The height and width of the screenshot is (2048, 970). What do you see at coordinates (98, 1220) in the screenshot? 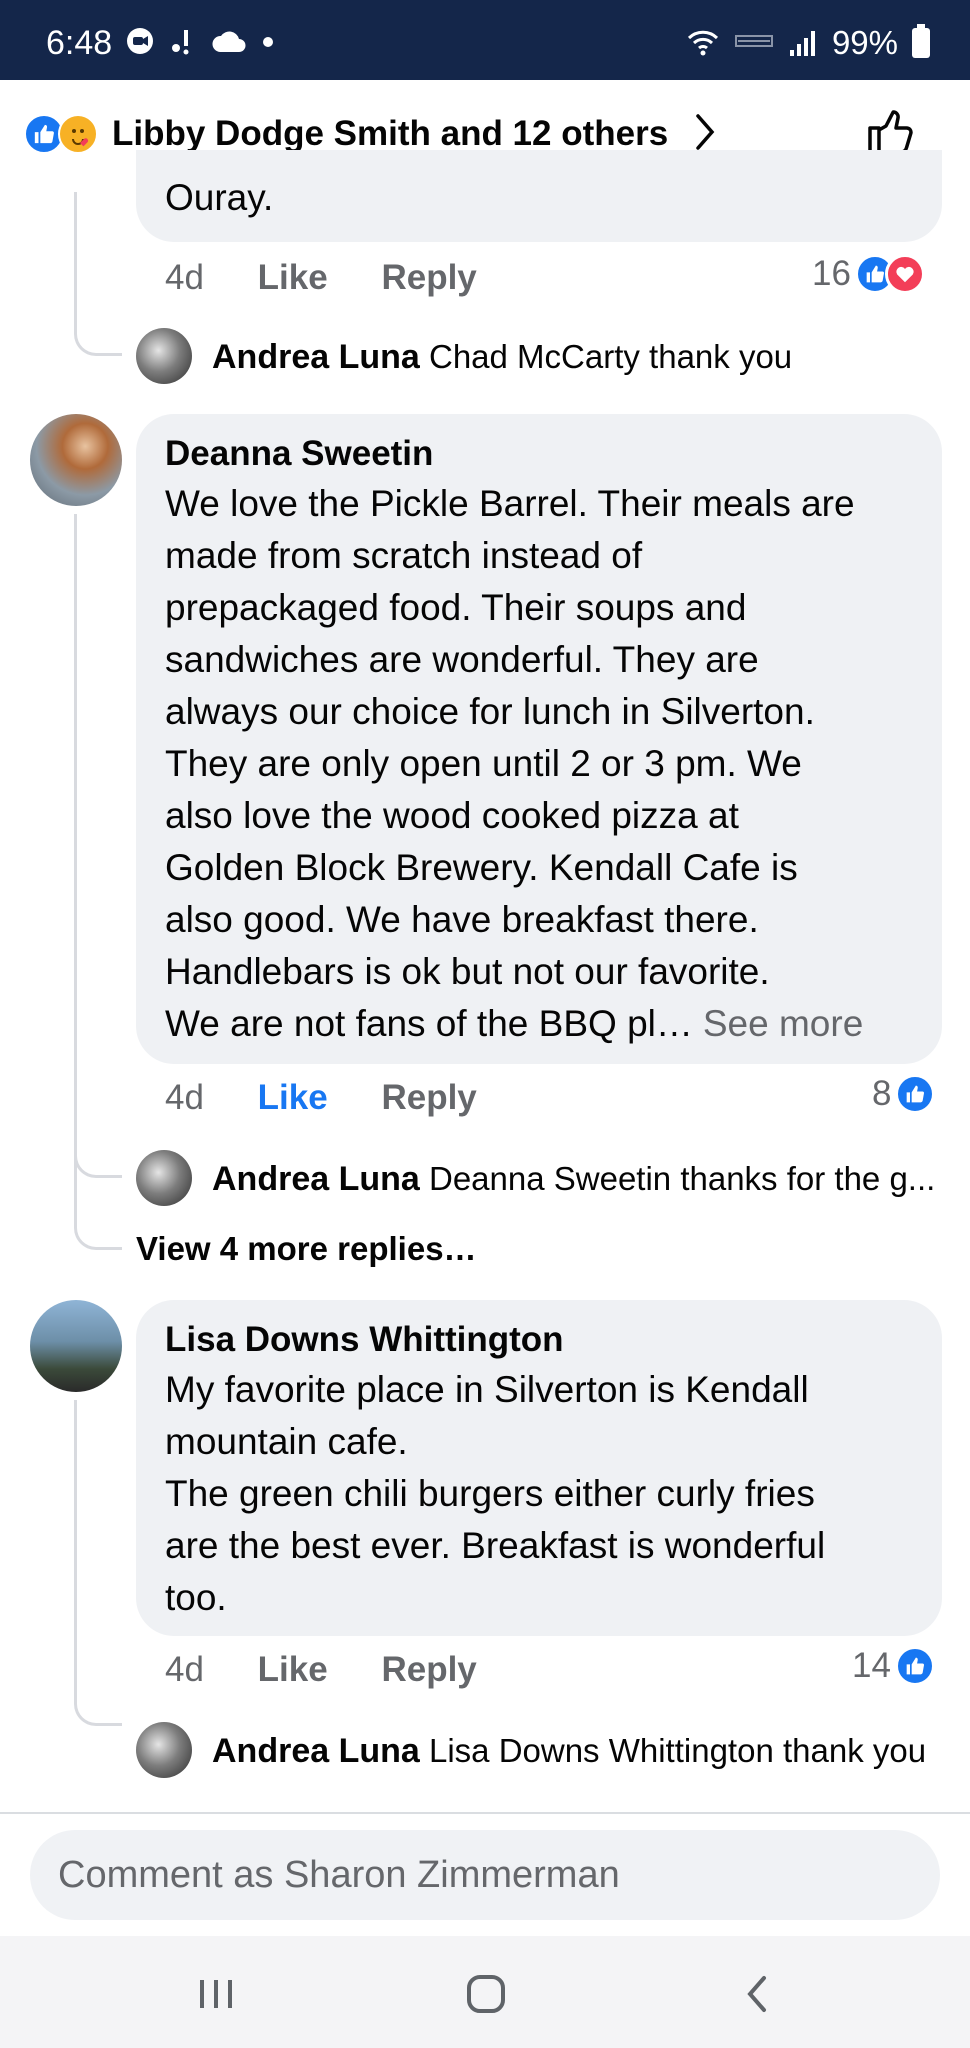
I see `more-replies-connector` at bounding box center [98, 1220].